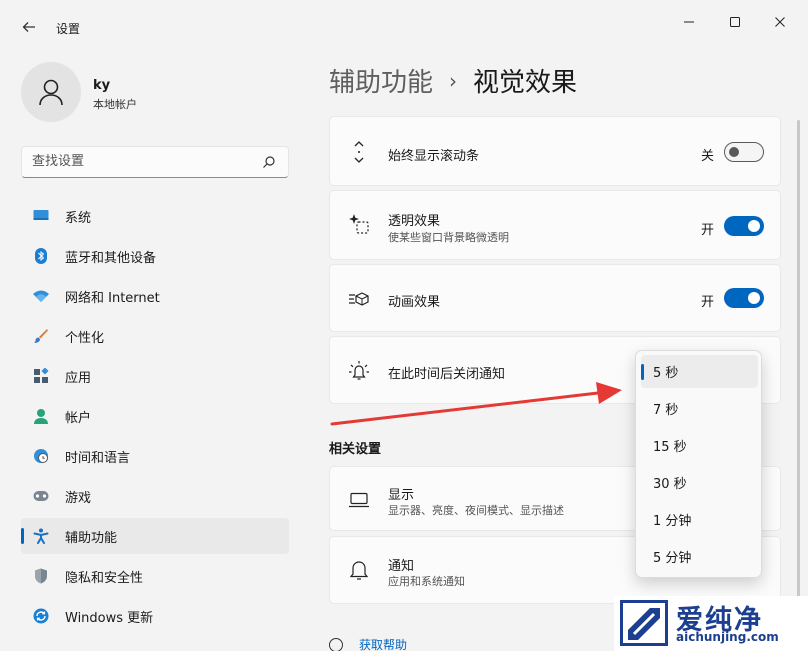 This screenshot has height=651, width=808. I want to click on sidebar-item-time-language: 时间和语言, so click(155, 456).